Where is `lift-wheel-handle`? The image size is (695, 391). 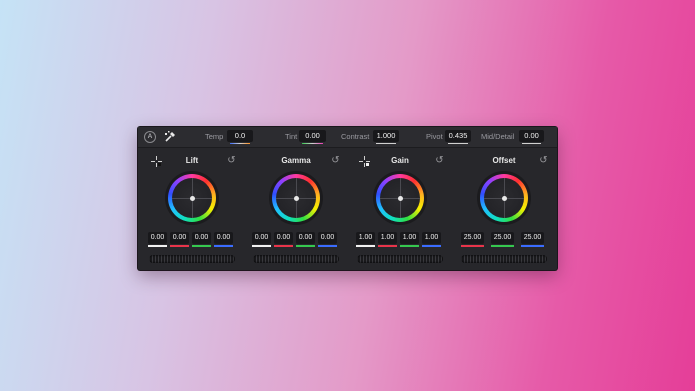 lift-wheel-handle is located at coordinates (192, 198).